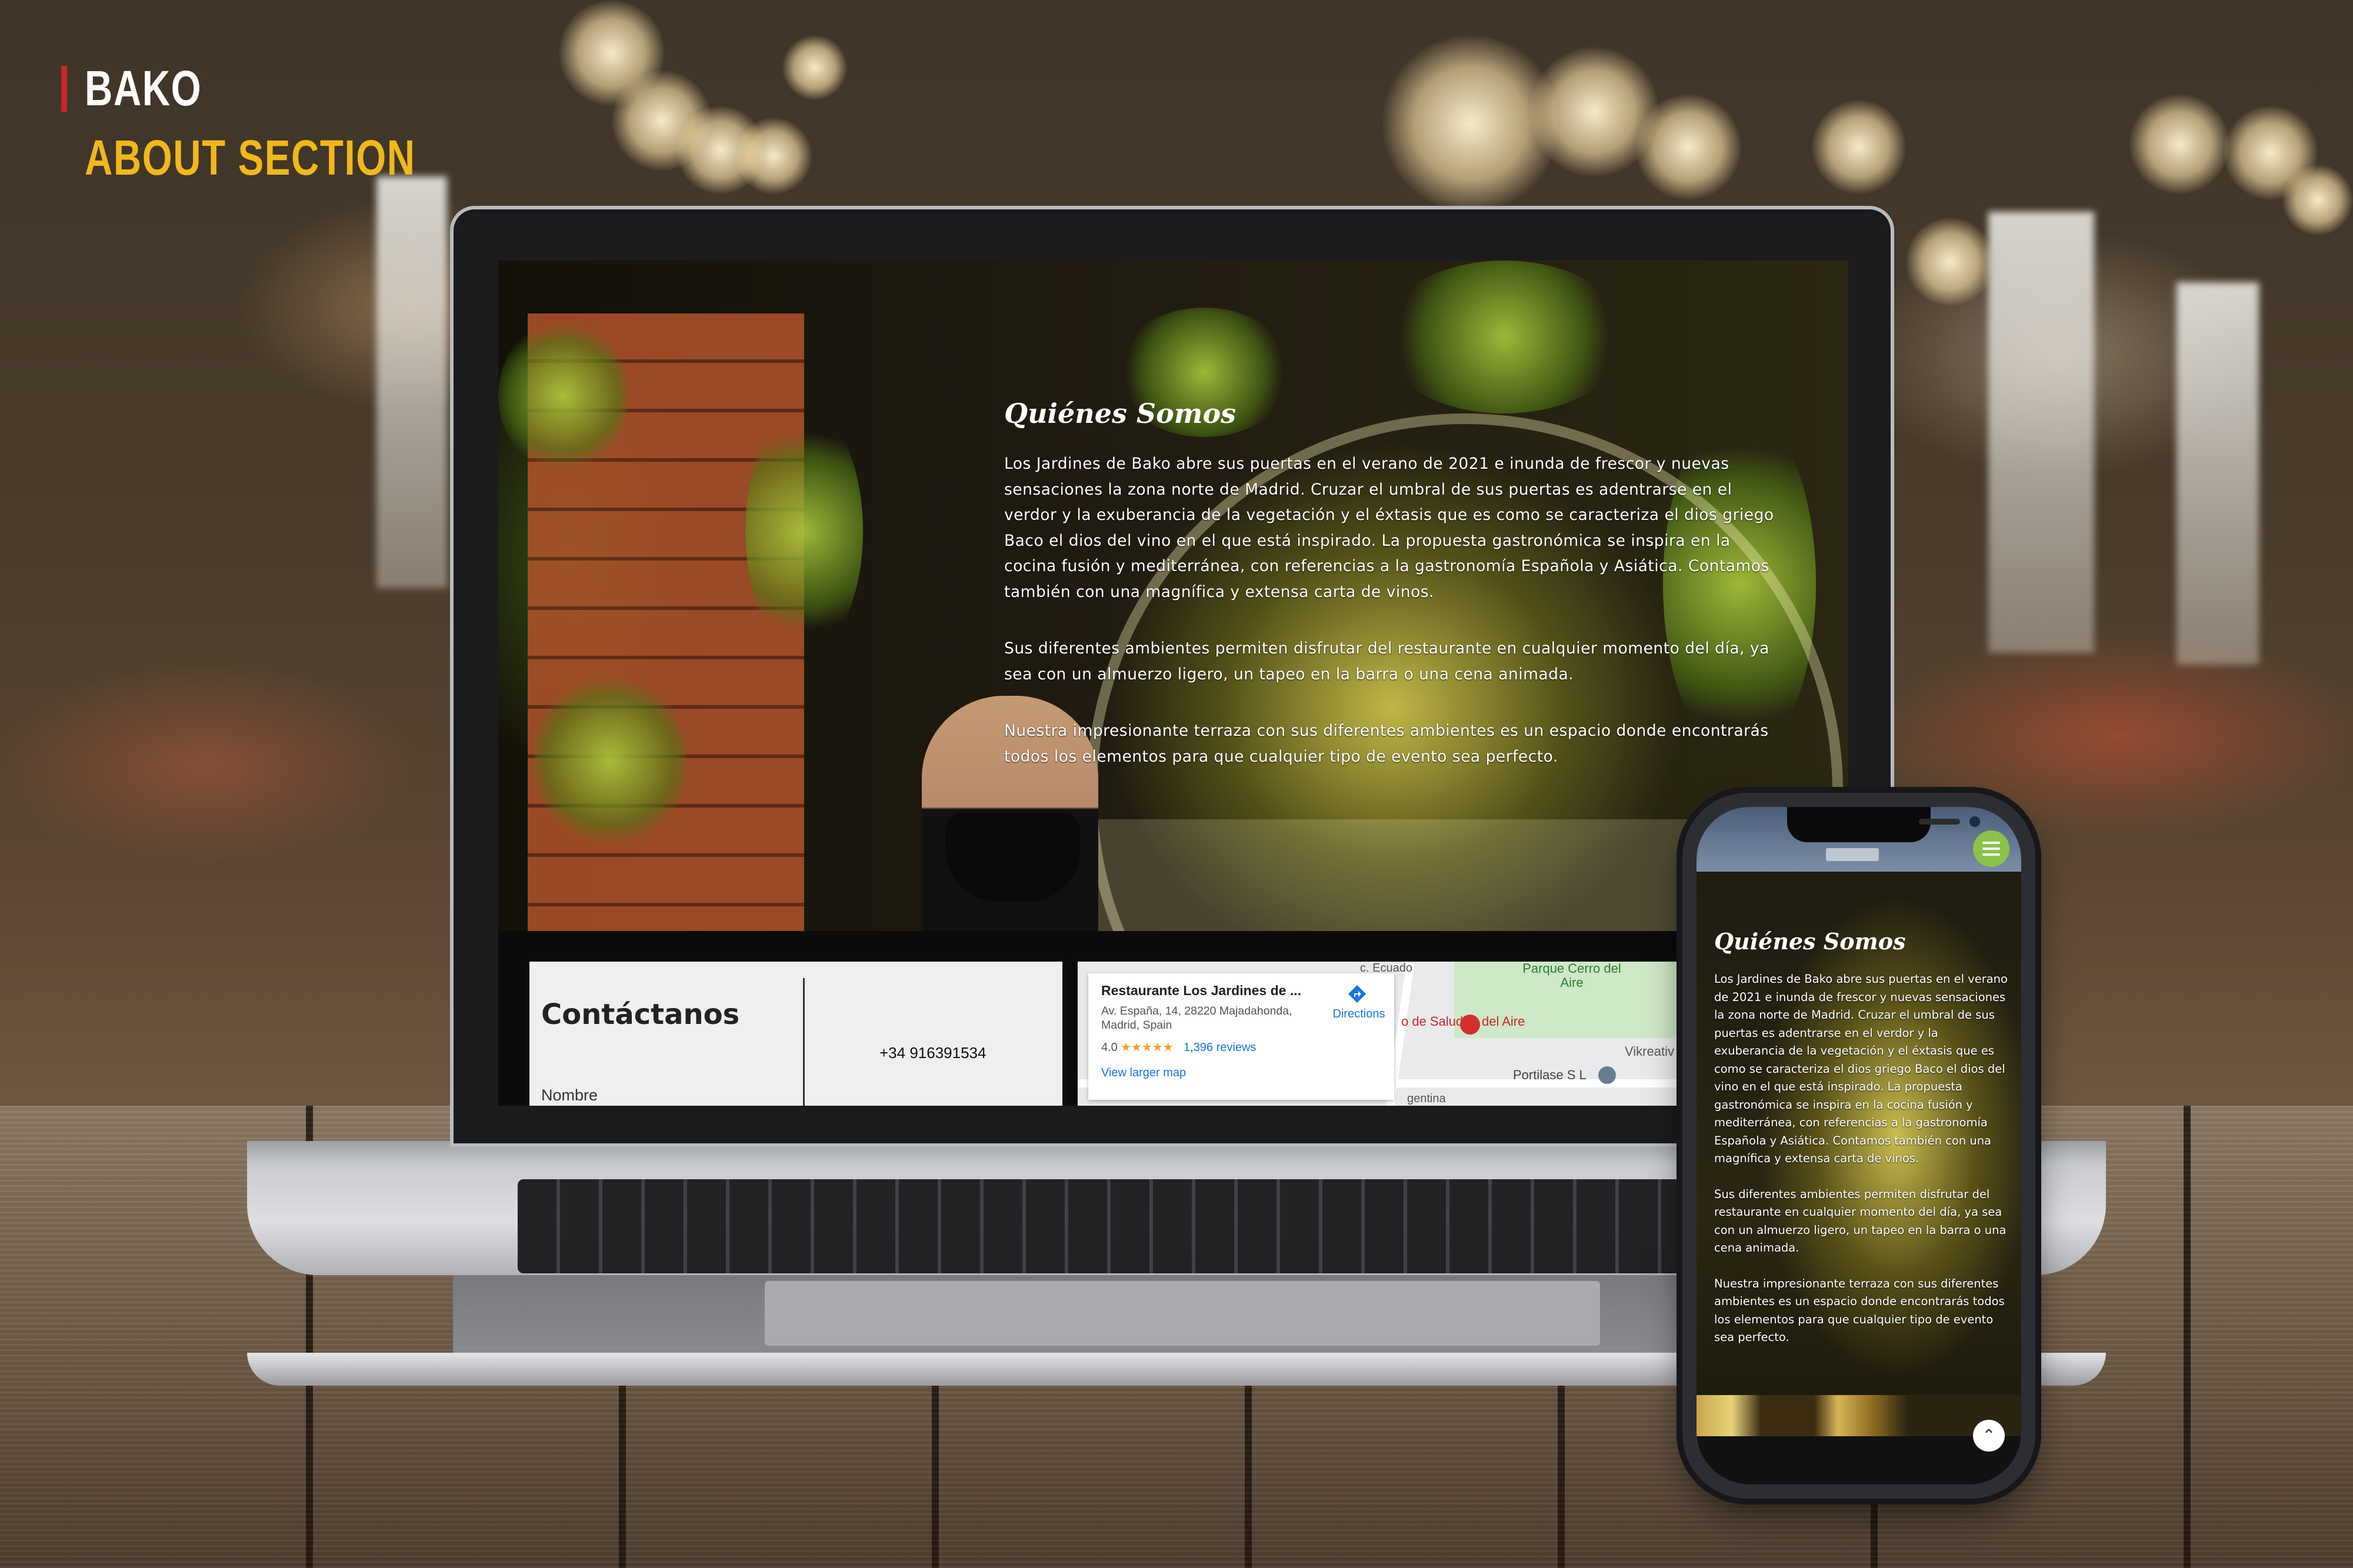  What do you see at coordinates (1940, 822) in the screenshot?
I see `phone-speaker` at bounding box center [1940, 822].